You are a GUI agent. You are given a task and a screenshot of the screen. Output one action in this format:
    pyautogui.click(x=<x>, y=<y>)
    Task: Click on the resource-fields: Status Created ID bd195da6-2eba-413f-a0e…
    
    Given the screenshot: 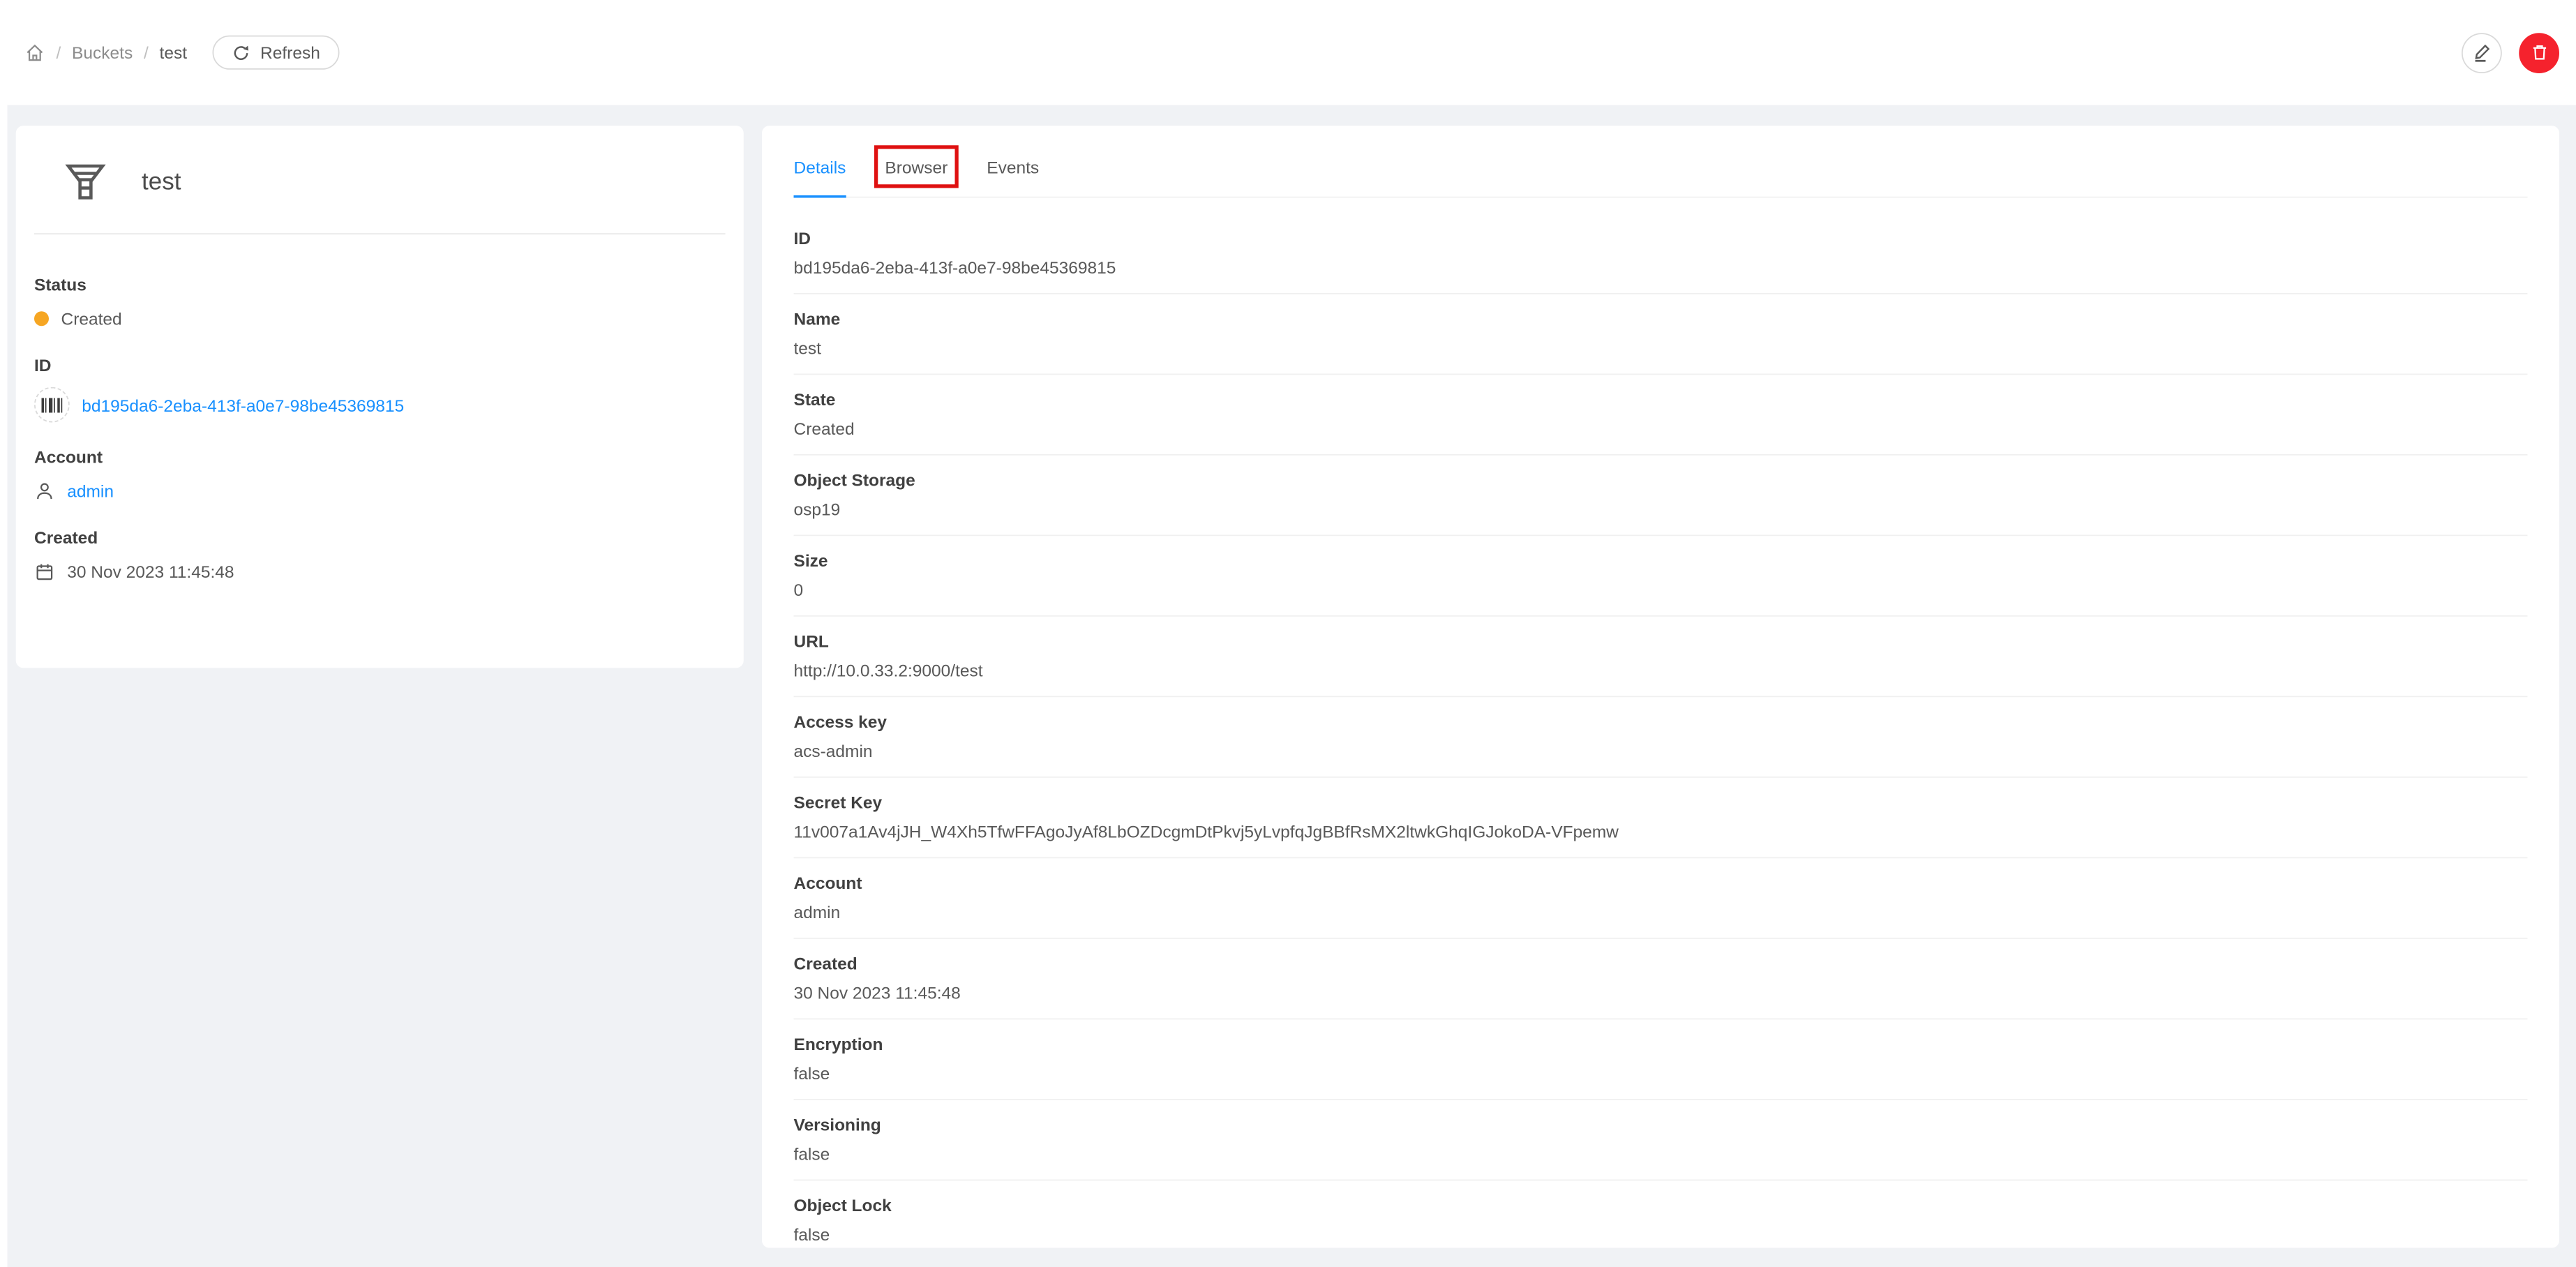 What is the action you would take?
    pyautogui.click(x=380, y=409)
    